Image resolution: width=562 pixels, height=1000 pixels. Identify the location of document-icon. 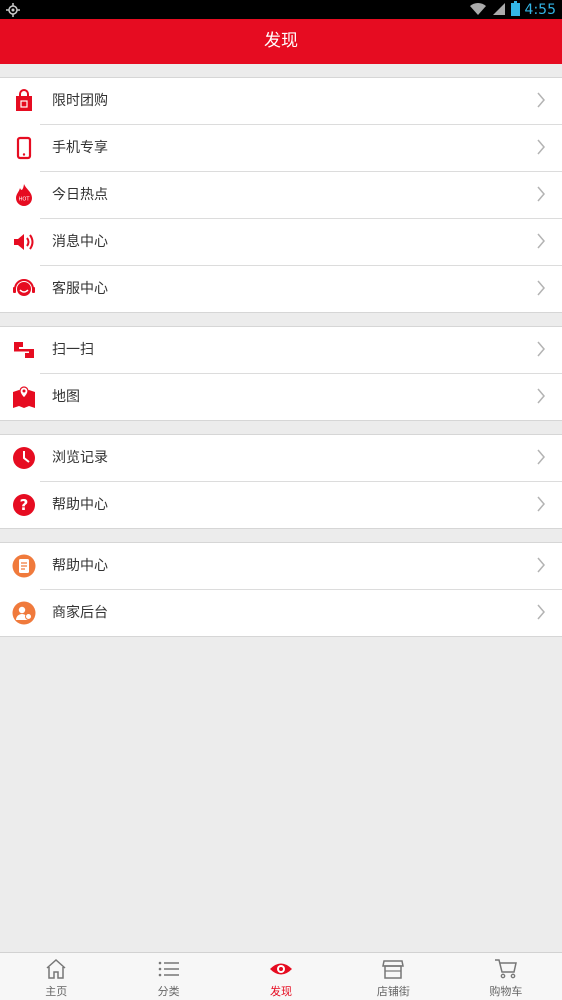
(24, 566).